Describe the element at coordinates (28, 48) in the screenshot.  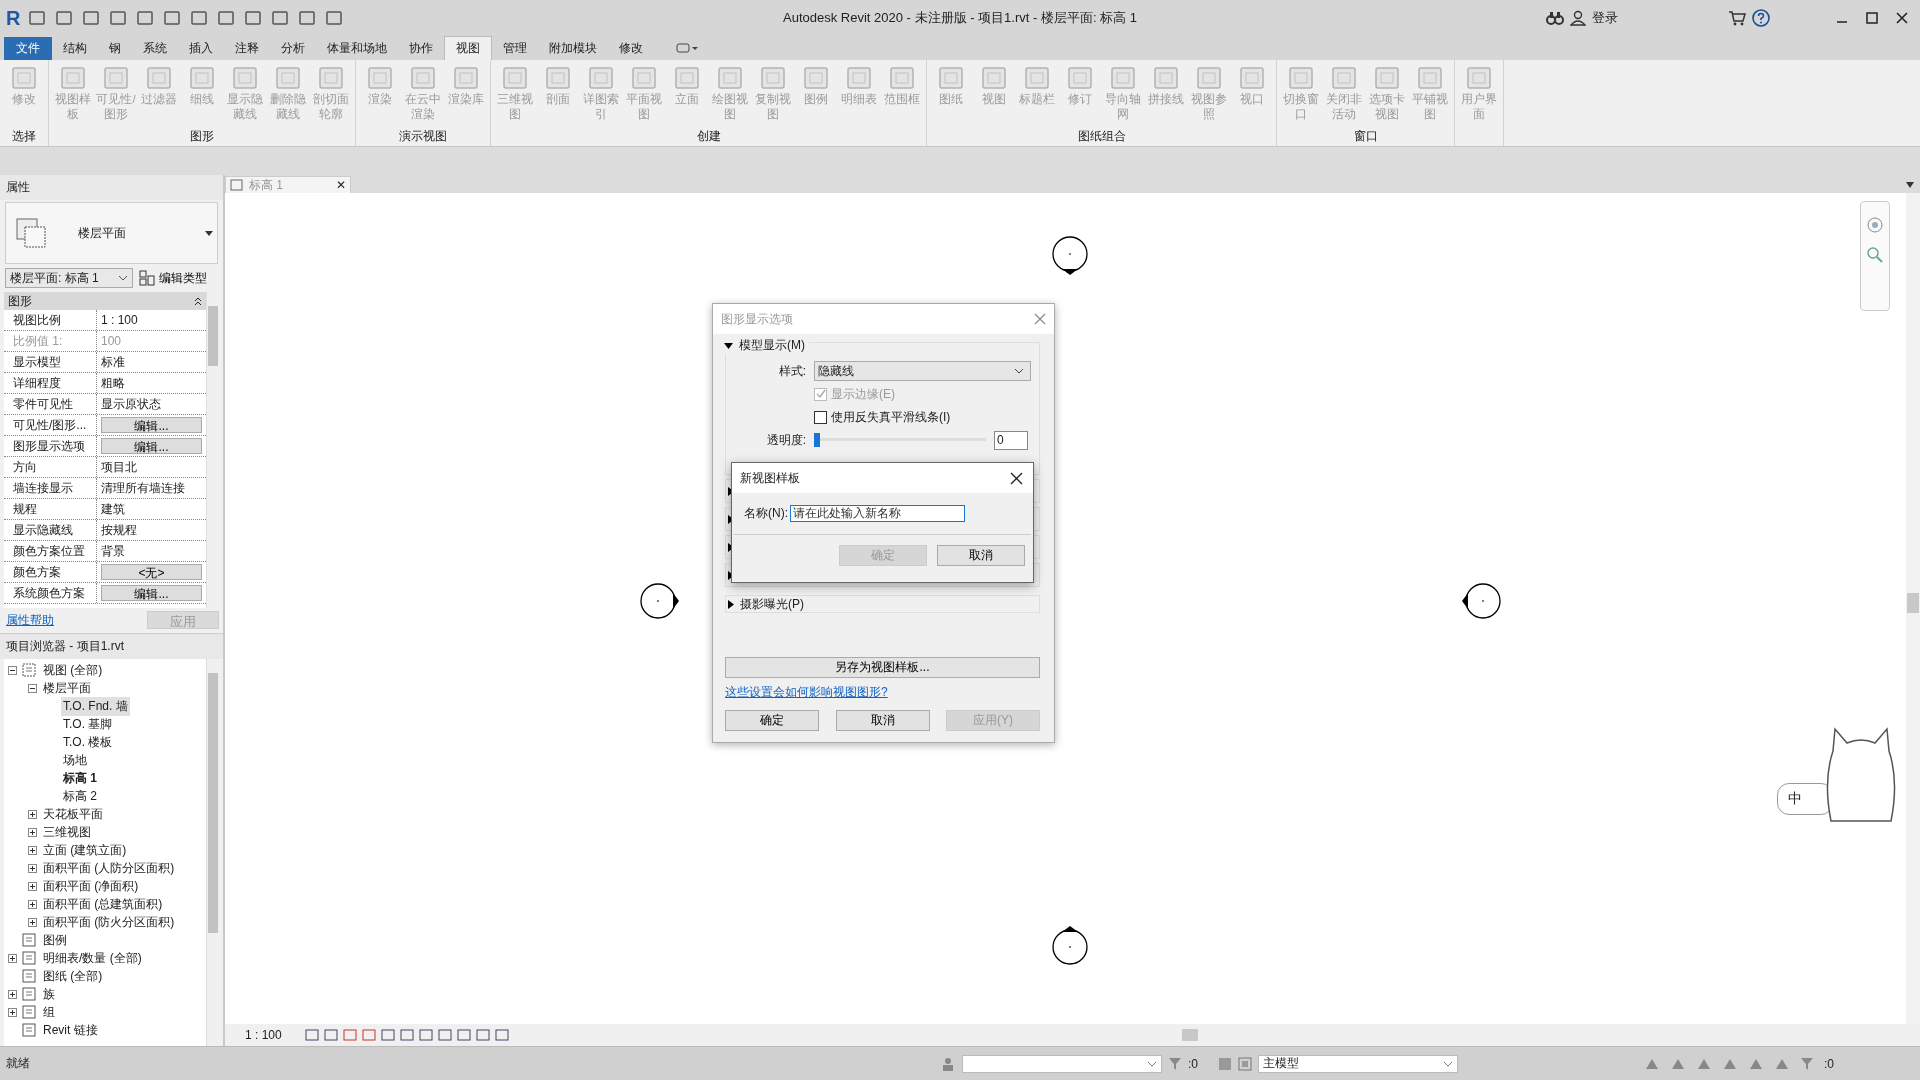
I see `ribbon-tab: 文件` at that location.